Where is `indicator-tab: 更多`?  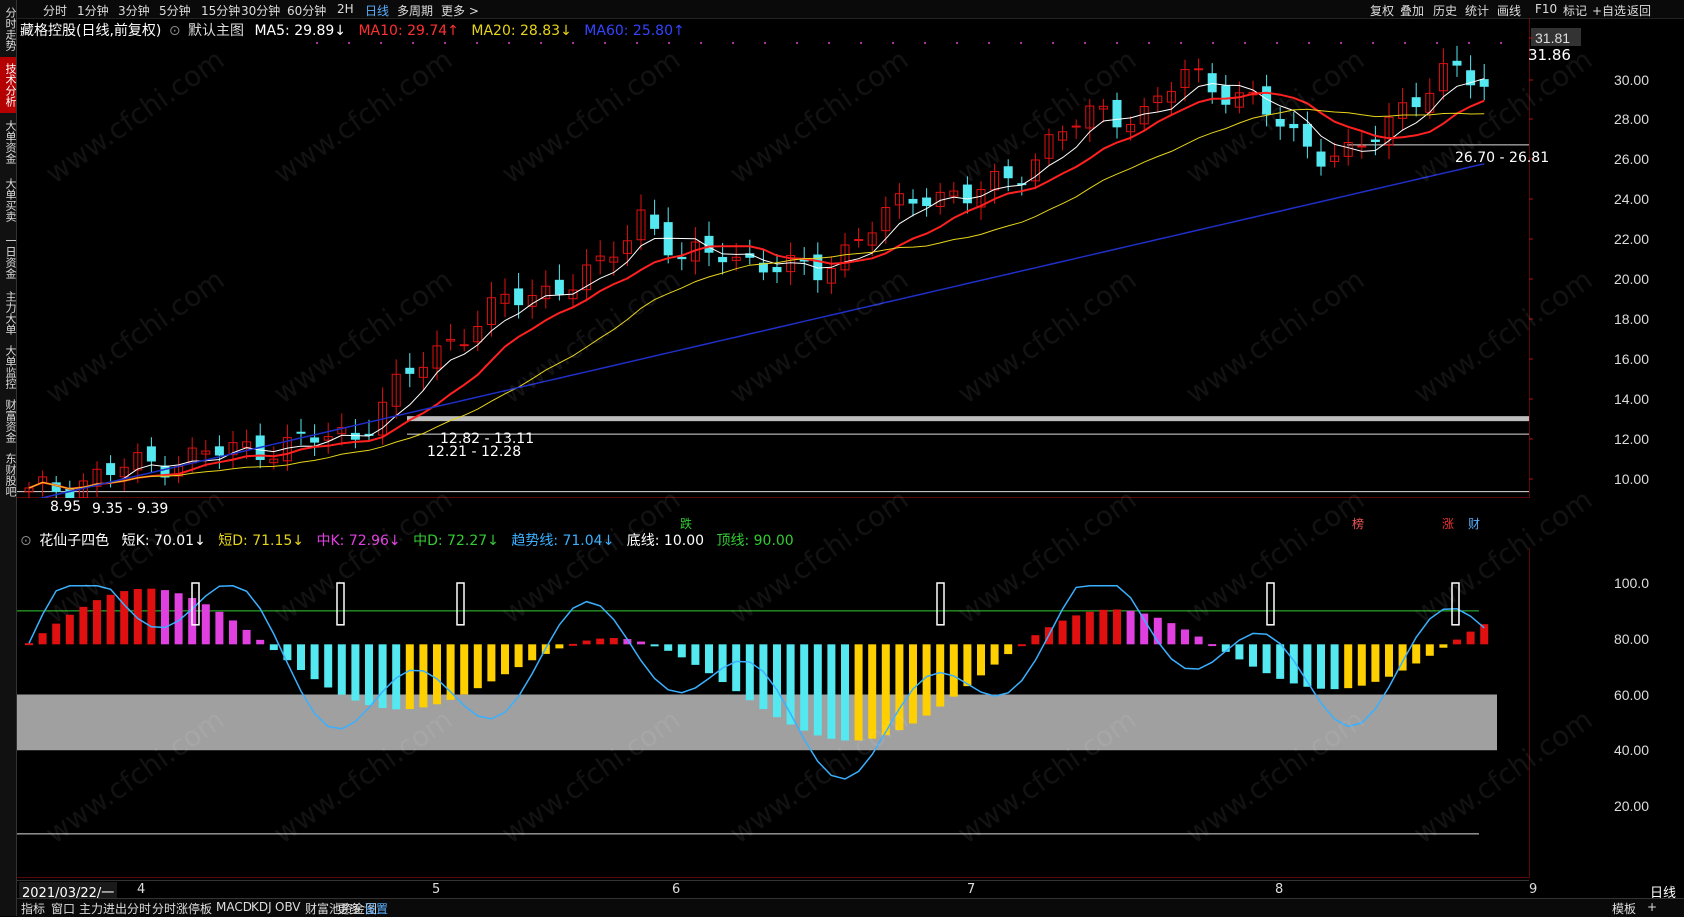 indicator-tab: 更多 is located at coordinates (349, 908).